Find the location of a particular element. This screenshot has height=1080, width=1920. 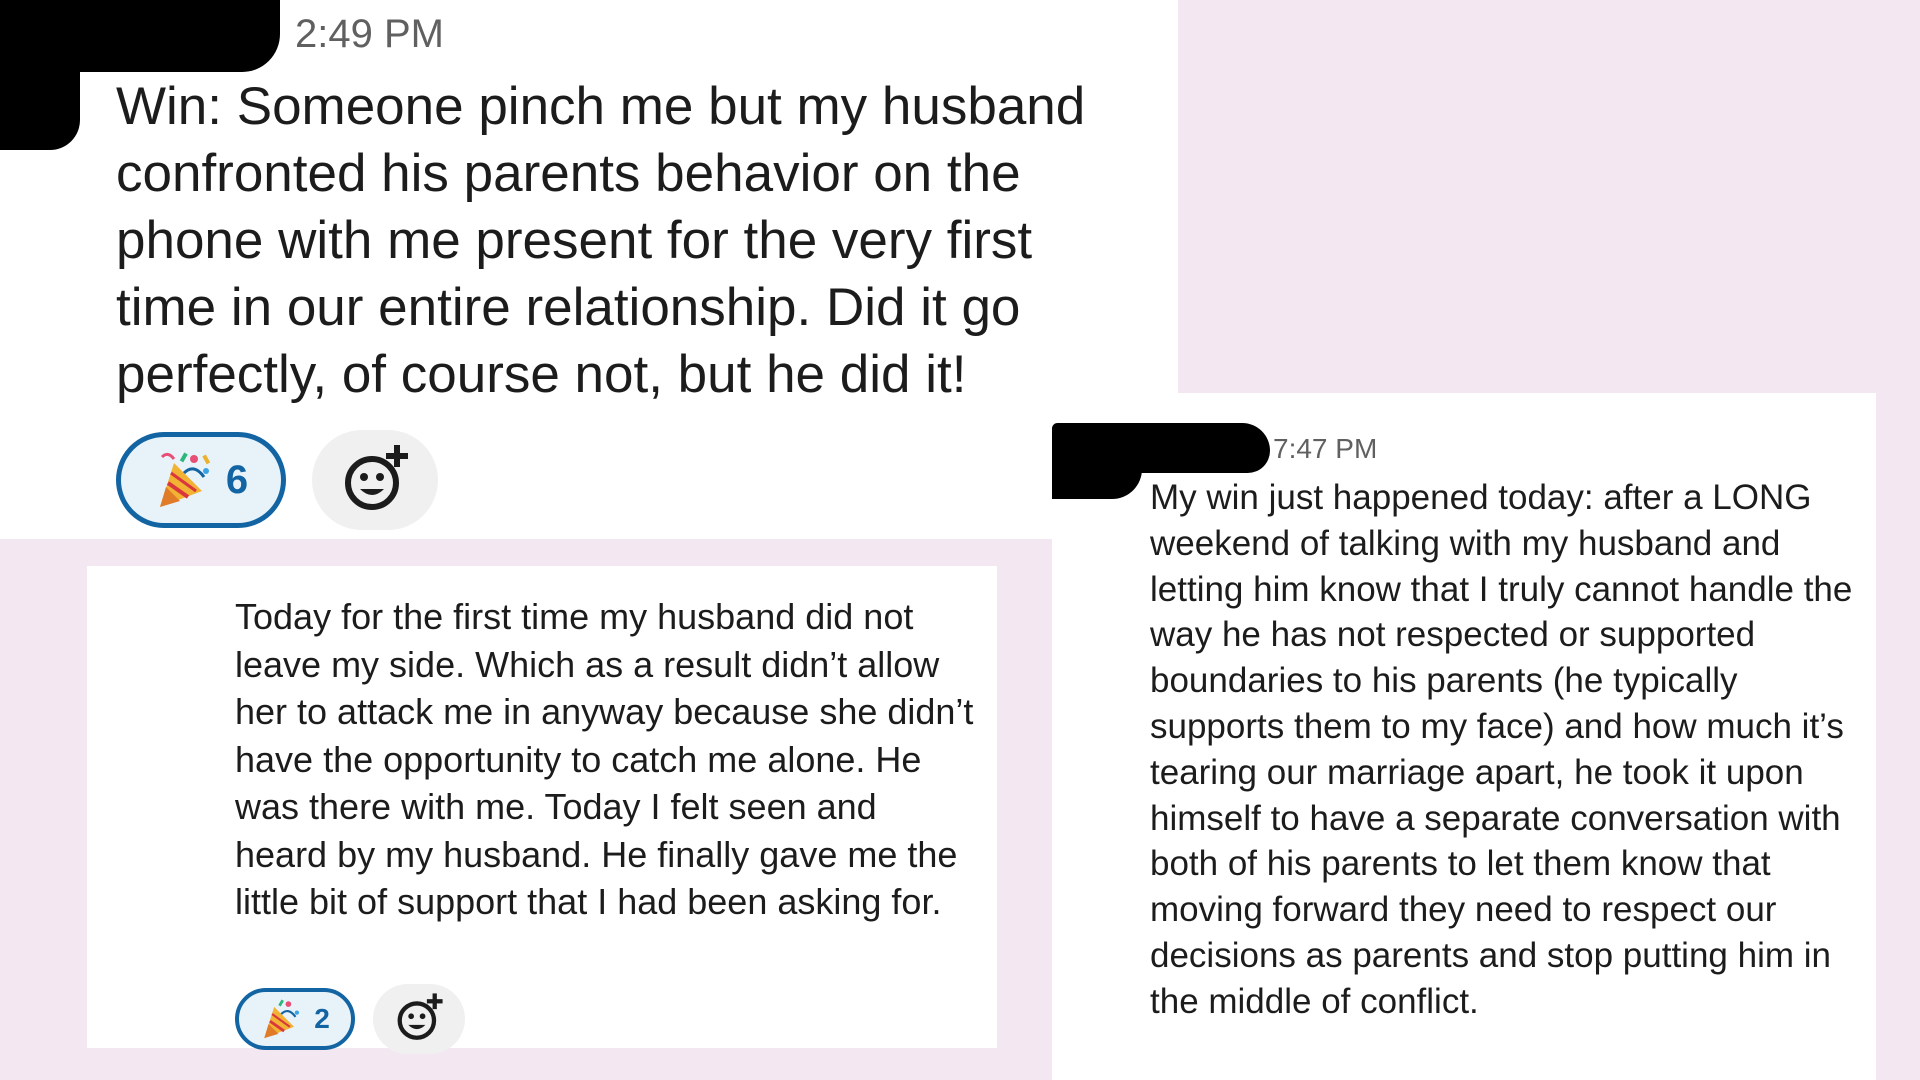

reaction-count: 2 is located at coordinates (322, 1018).